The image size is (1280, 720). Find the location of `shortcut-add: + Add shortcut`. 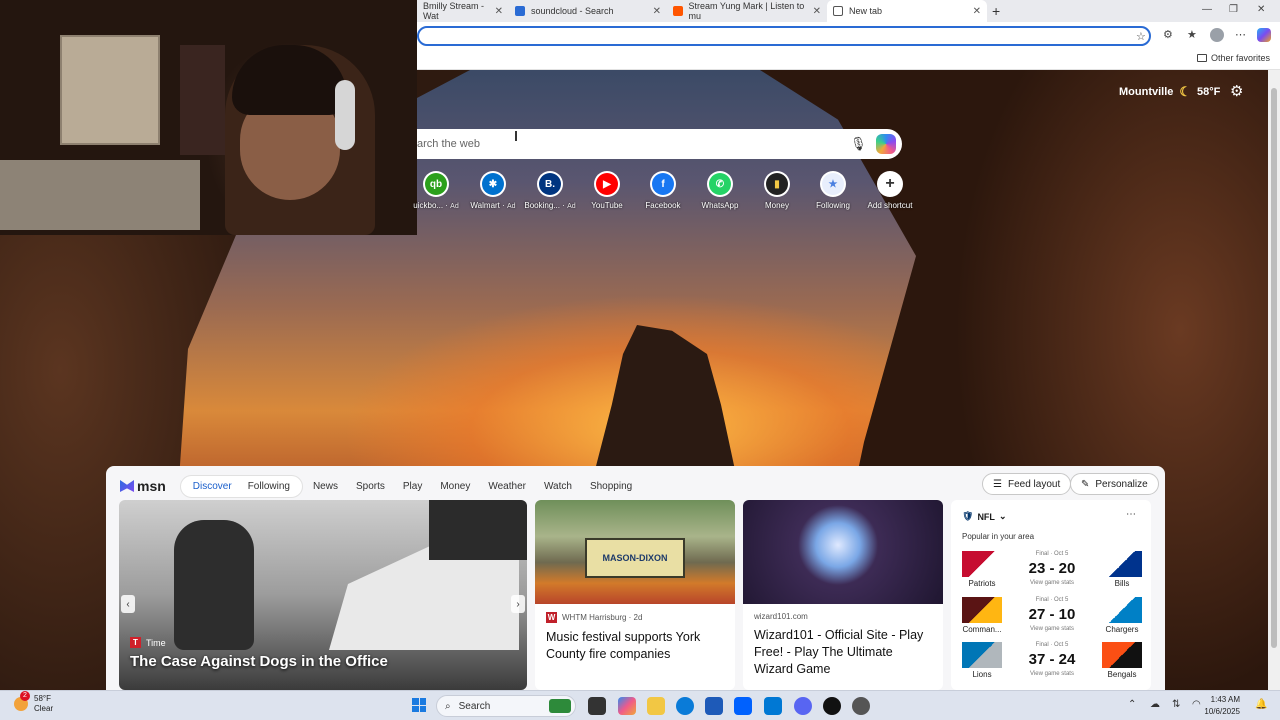

shortcut-add: + Add shortcut is located at coordinates (890, 190).